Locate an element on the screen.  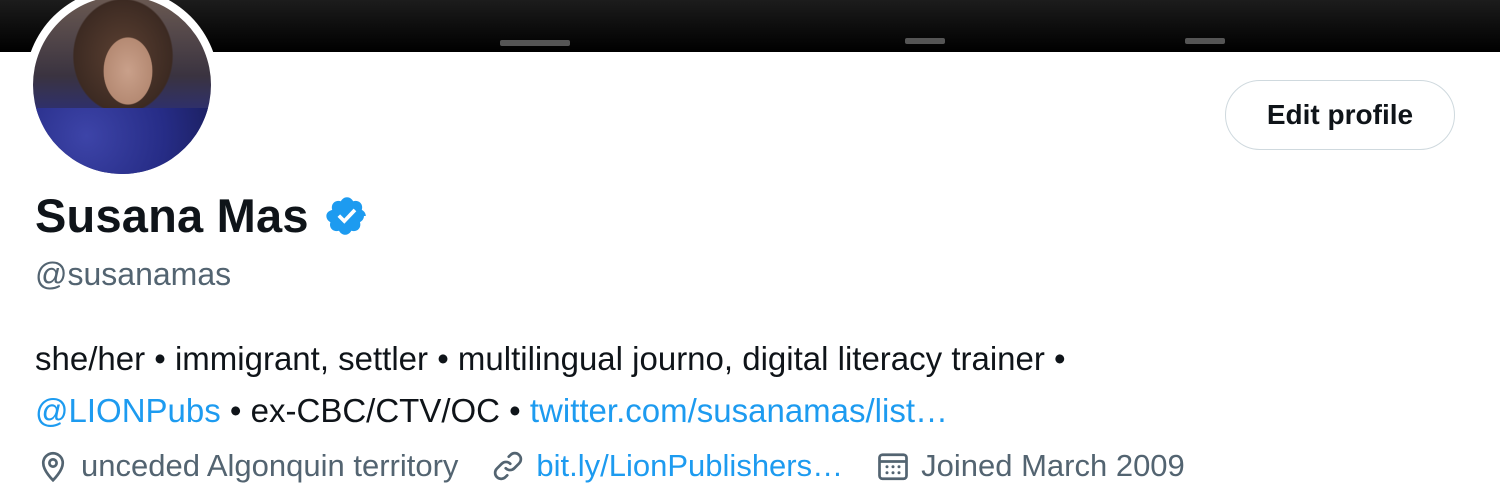
user-handle: @susanamas is located at coordinates (133, 274).